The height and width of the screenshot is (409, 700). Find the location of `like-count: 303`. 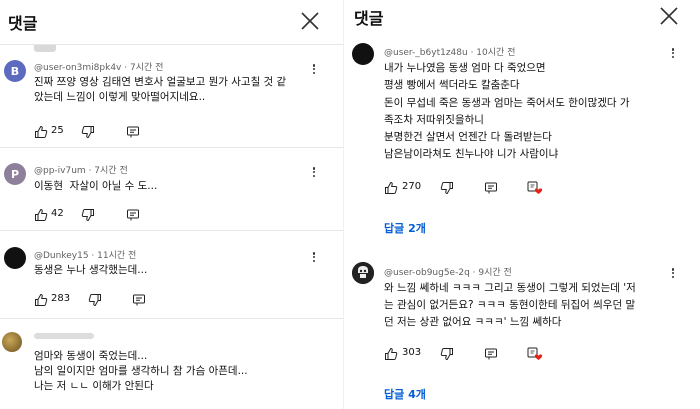

like-count: 303 is located at coordinates (412, 352).